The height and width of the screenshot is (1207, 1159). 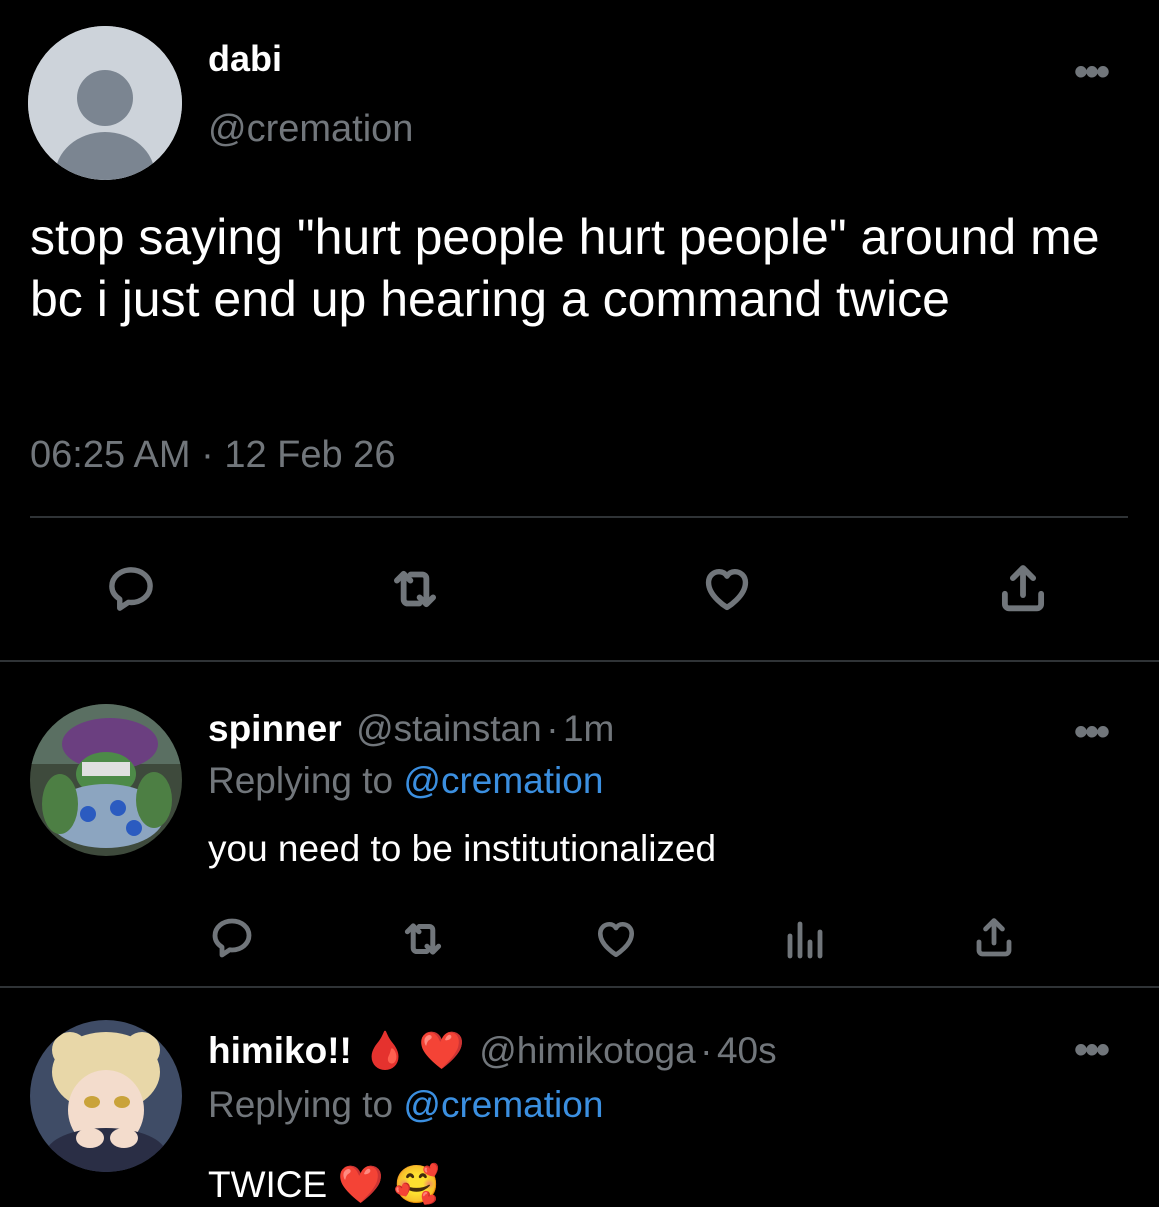 What do you see at coordinates (588, 728) in the screenshot?
I see `reply-time: 1m` at bounding box center [588, 728].